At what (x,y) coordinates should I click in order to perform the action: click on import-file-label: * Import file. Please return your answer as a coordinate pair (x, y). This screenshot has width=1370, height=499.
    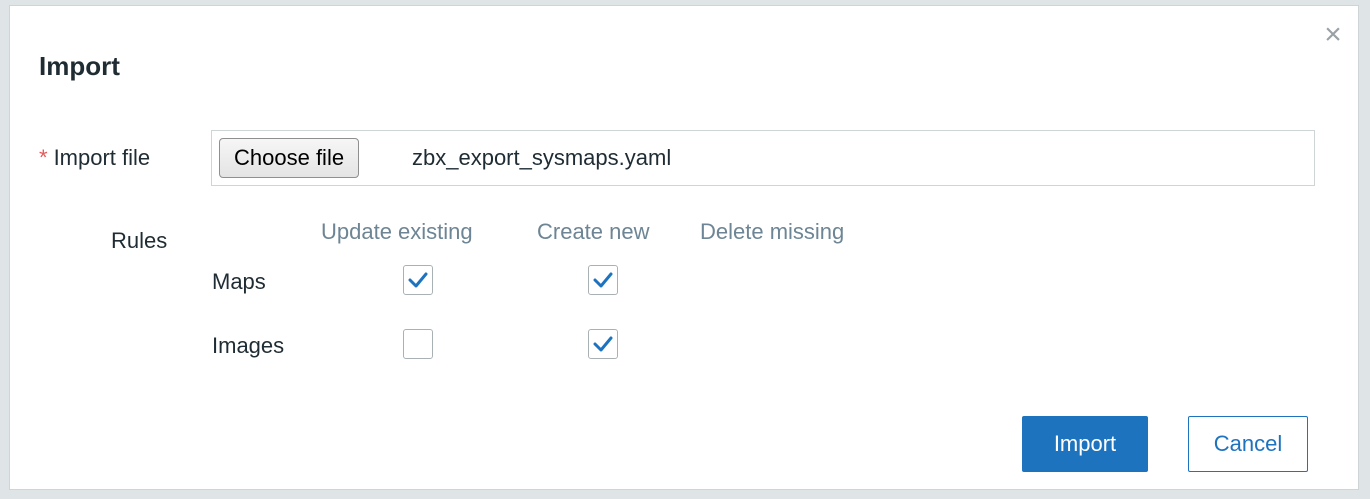
    Looking at the image, I should click on (94, 158).